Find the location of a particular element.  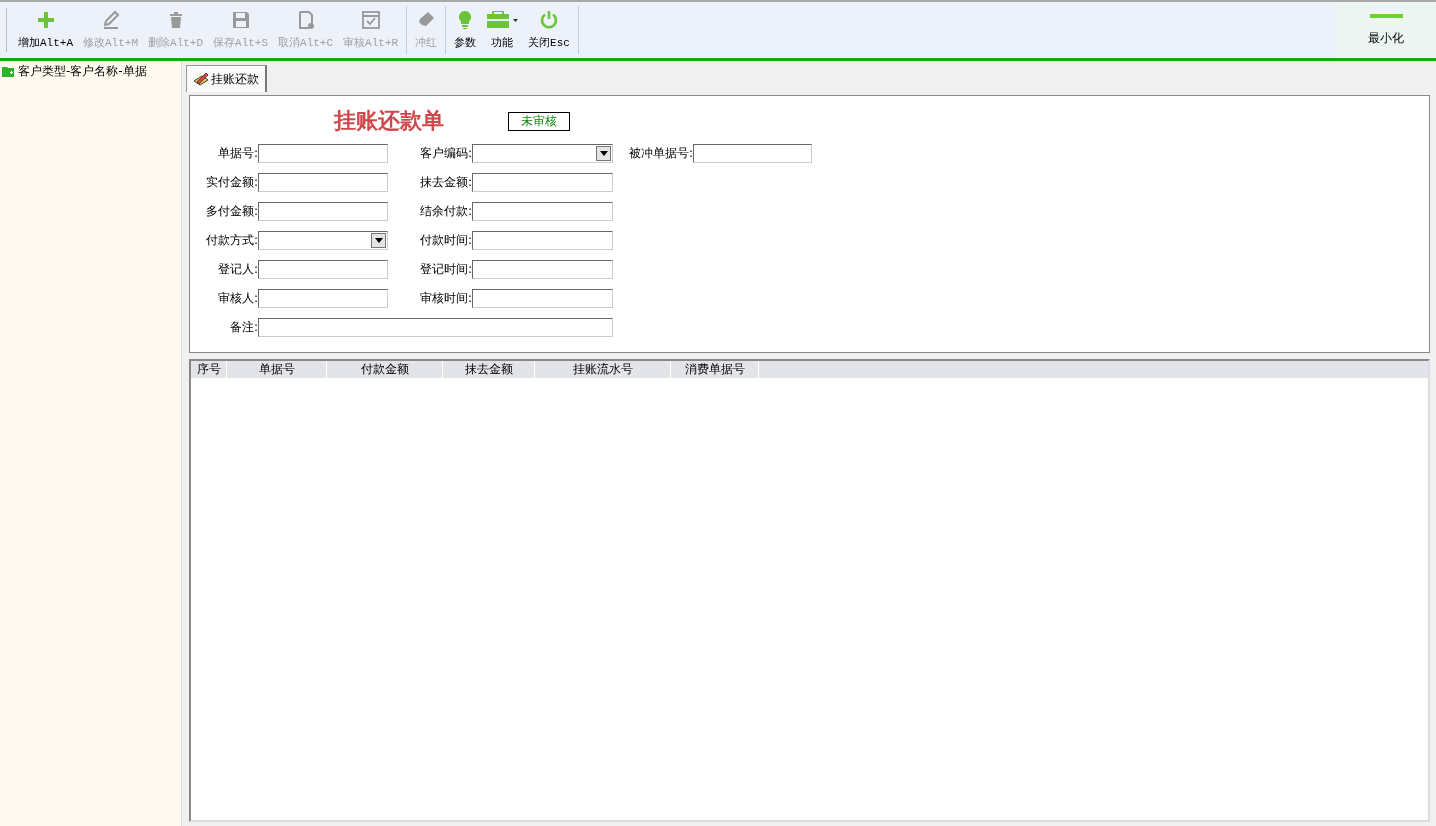

field-label: 审核人: is located at coordinates (237, 298).